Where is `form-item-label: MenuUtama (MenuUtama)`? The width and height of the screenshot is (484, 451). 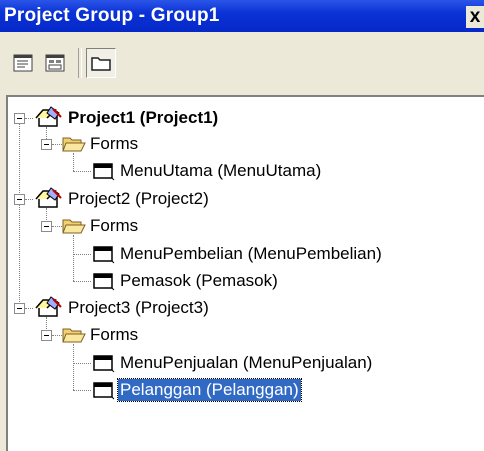 form-item-label: MenuUtama (MenuUtama) is located at coordinates (220, 171).